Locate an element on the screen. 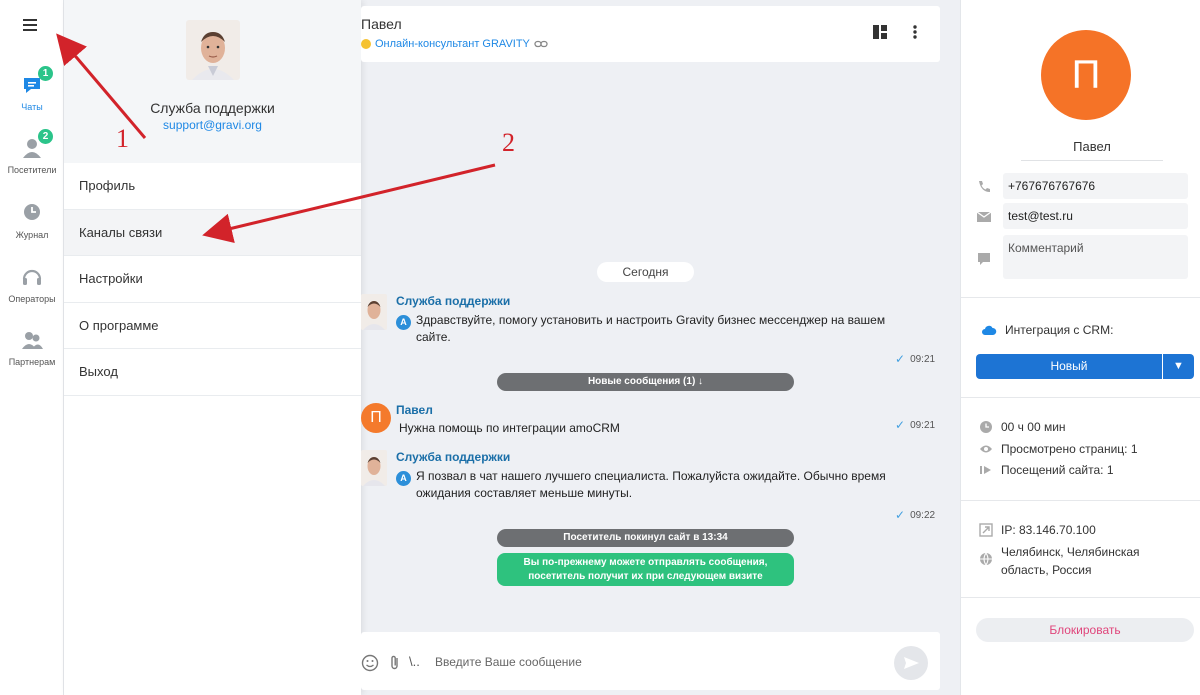 The image size is (1200, 695). rail-item-visitors: 2 Посетители is located at coordinates (32, 152).